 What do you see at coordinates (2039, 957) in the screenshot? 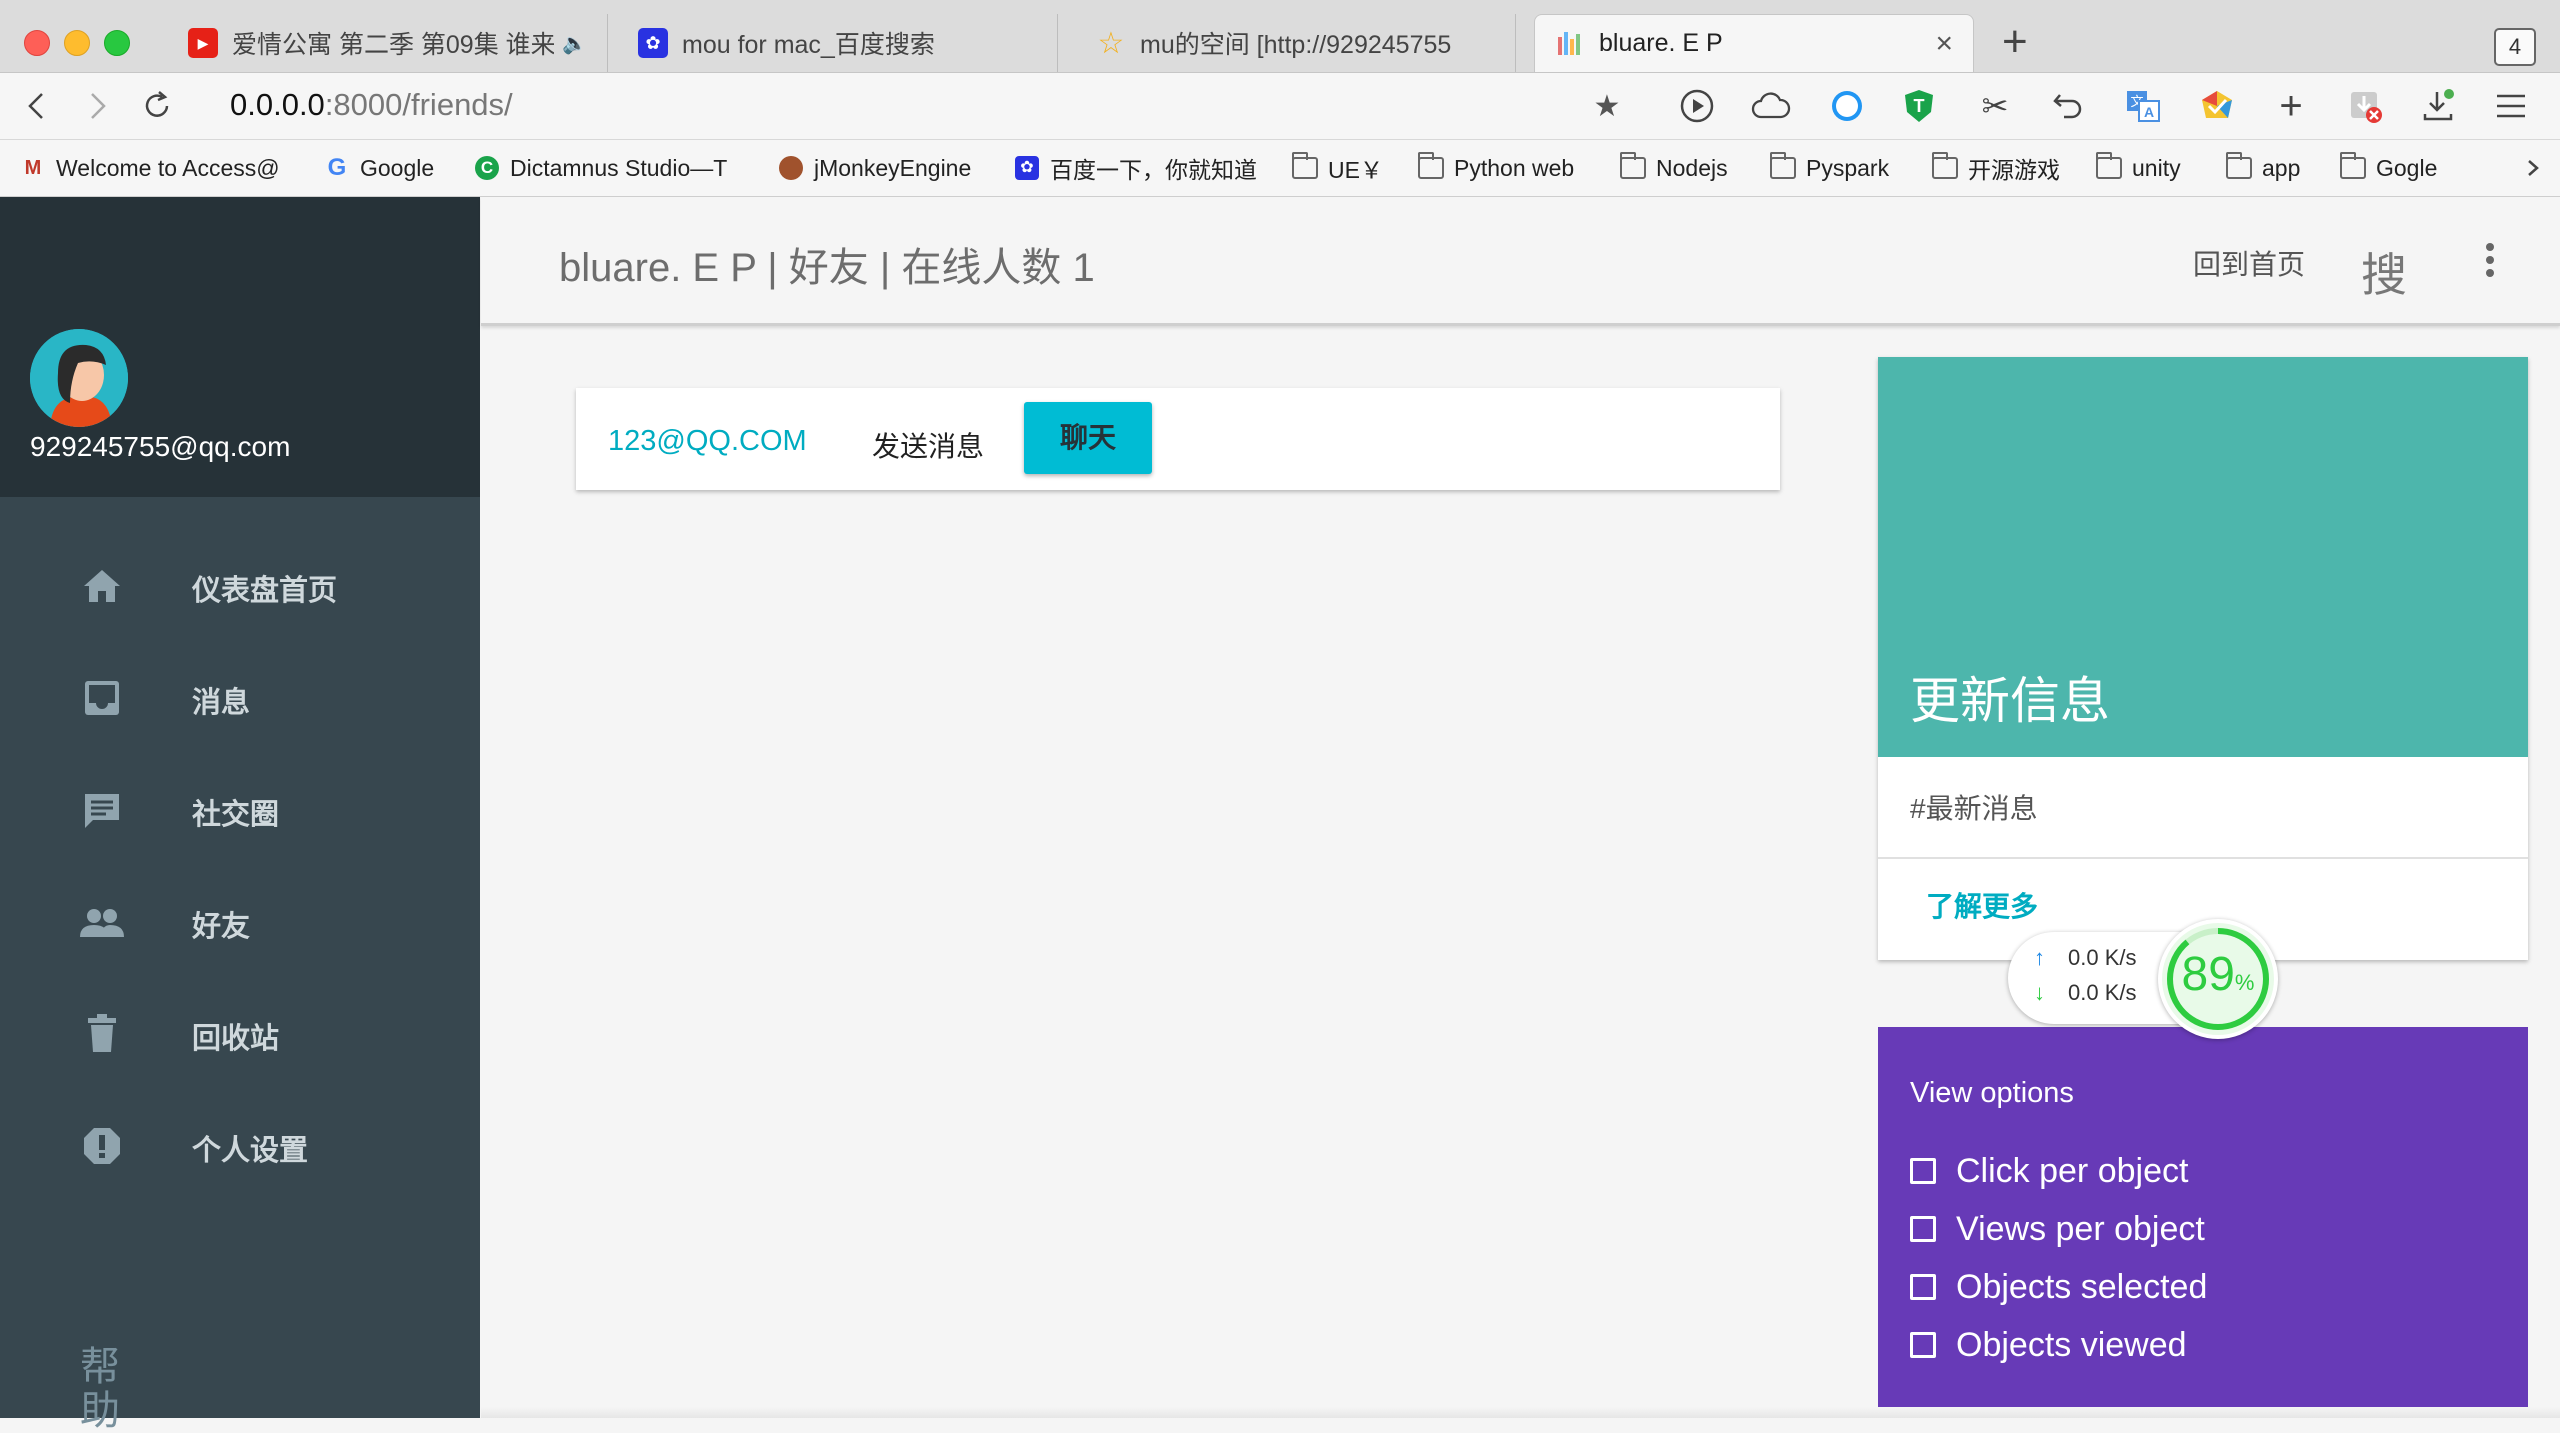
I see `arrow-up-icon: ↑` at bounding box center [2039, 957].